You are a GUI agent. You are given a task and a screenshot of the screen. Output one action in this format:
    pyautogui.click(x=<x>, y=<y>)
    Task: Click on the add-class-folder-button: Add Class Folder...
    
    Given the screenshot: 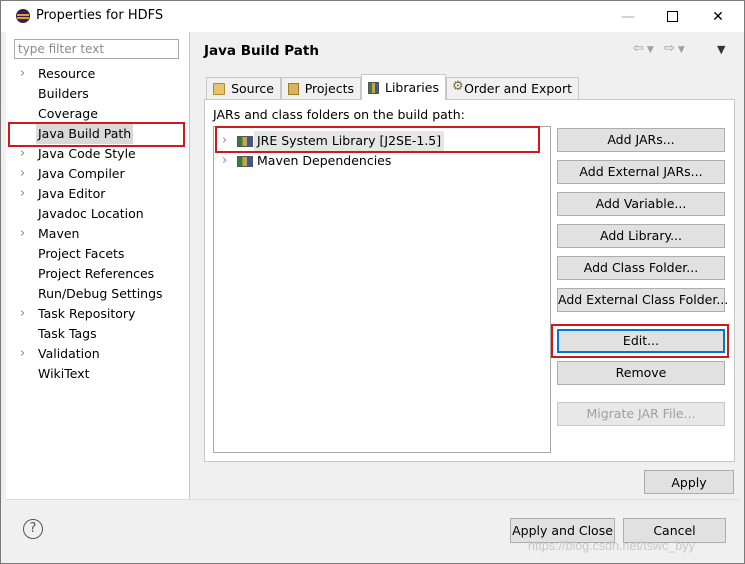 What is the action you would take?
    pyautogui.click(x=641, y=268)
    